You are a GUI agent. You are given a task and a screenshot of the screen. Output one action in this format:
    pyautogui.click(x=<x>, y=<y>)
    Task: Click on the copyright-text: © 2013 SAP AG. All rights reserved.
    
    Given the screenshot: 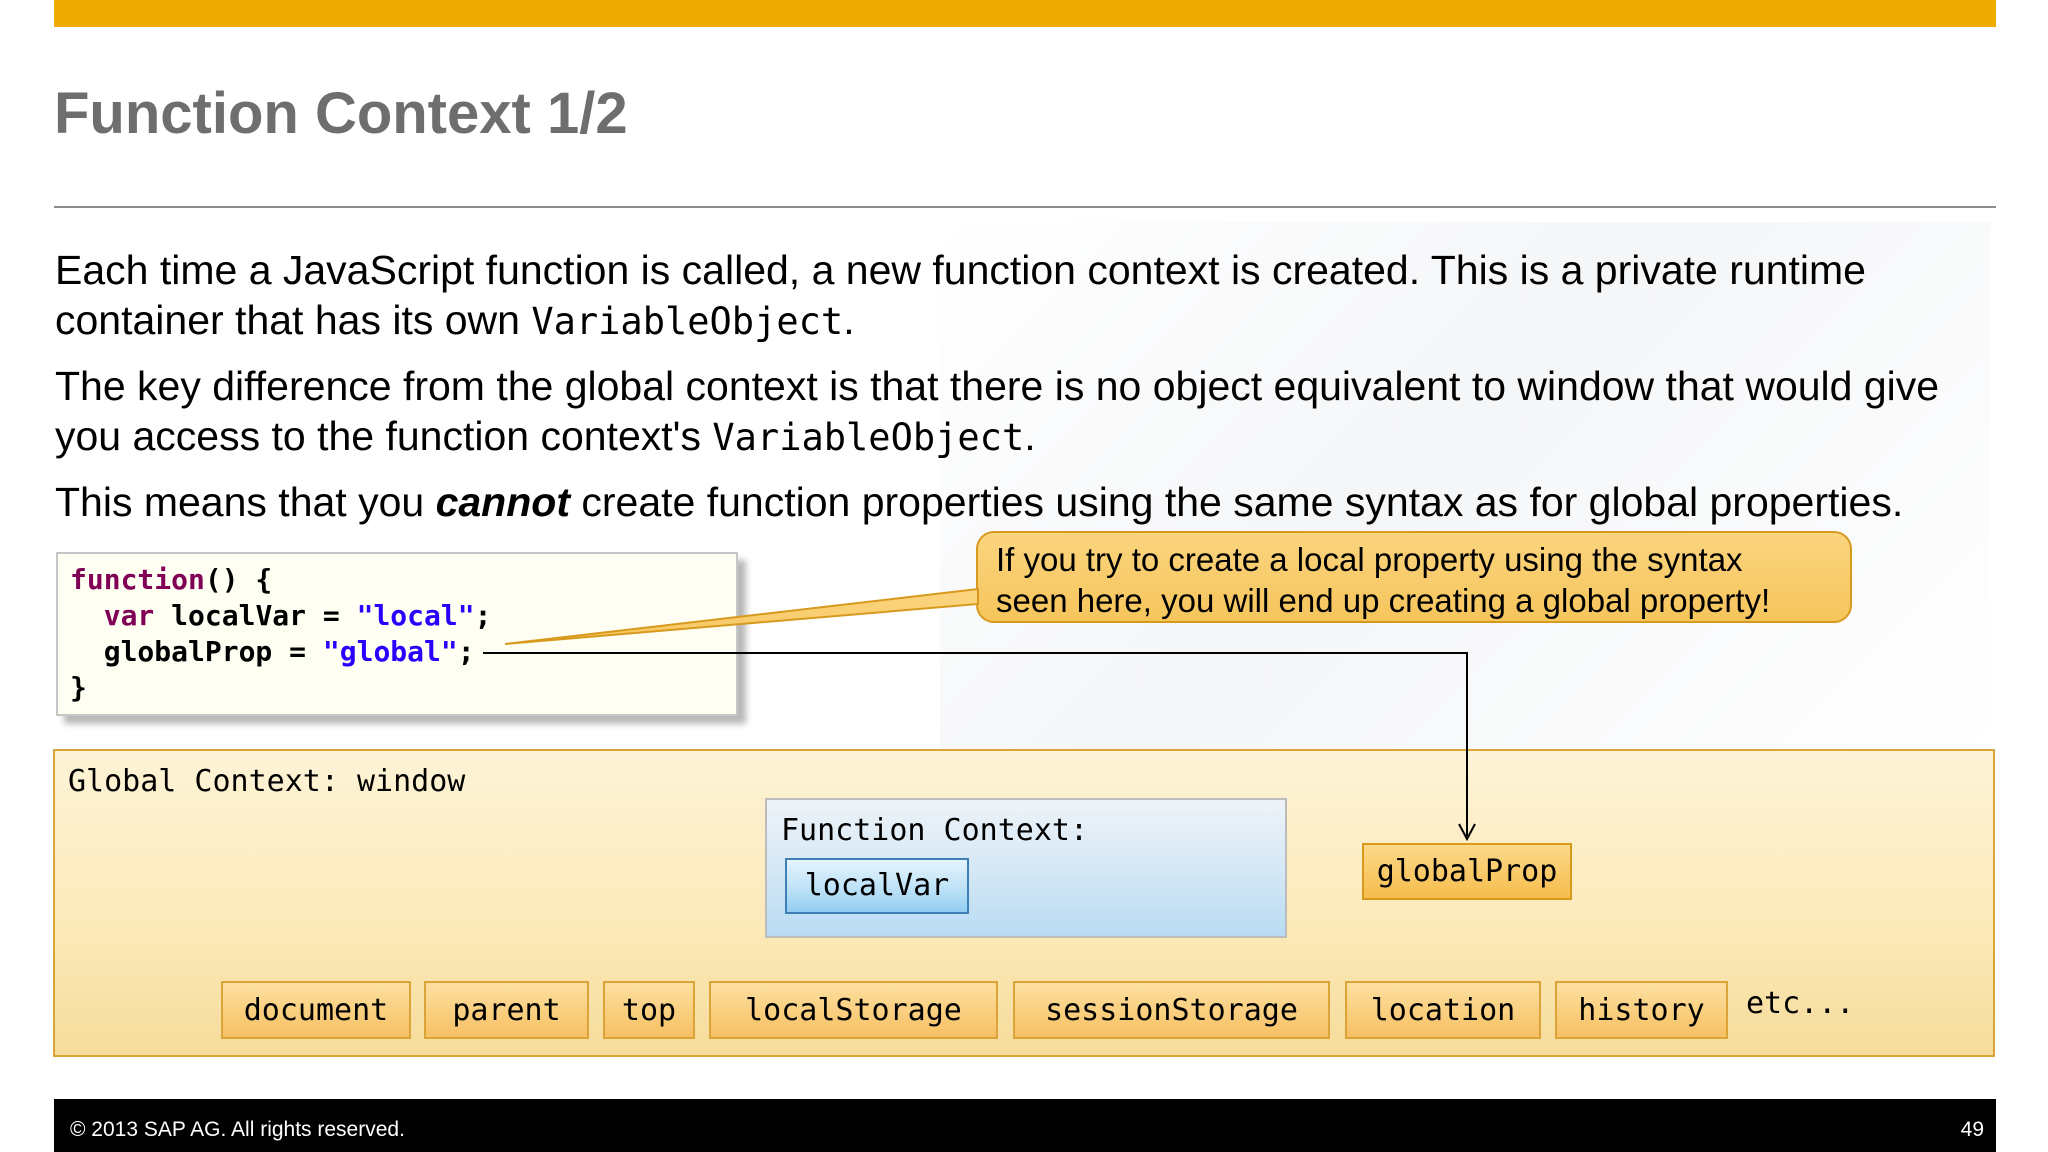 What is the action you would take?
    pyautogui.click(x=237, y=1129)
    